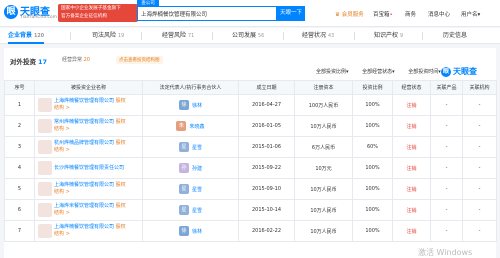  Describe the element at coordinates (88, 126) in the screenshot. I see `company-cell: 常州烨楠餐饮管理有限公司 股权结构 >` at that location.